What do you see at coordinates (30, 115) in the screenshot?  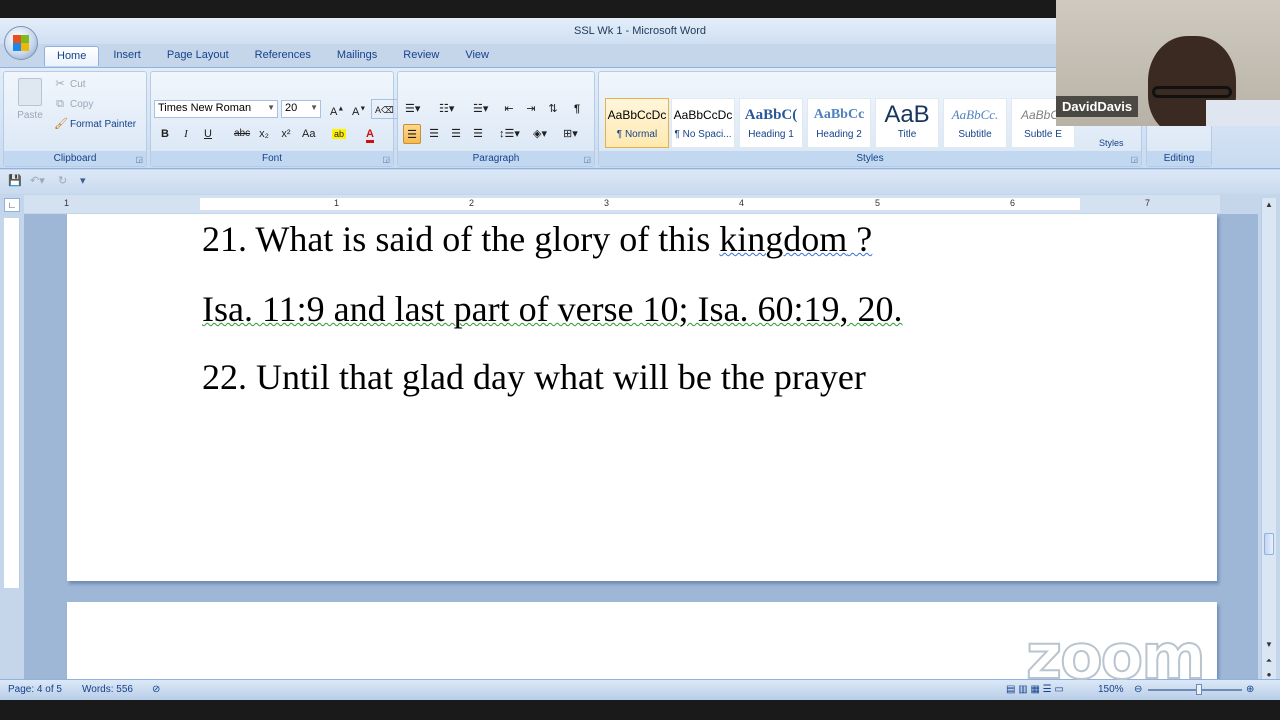 I see `paste-label: Paste` at bounding box center [30, 115].